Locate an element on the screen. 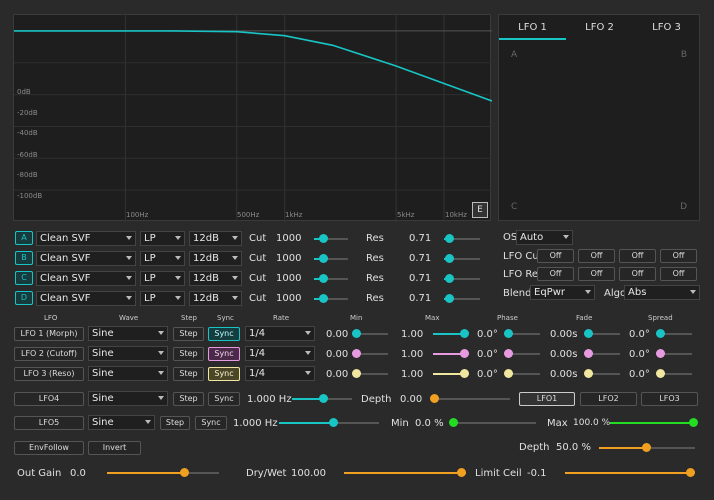 The height and width of the screenshot is (500, 714). lfo4-target-lfo3: LFO3 is located at coordinates (669, 399).